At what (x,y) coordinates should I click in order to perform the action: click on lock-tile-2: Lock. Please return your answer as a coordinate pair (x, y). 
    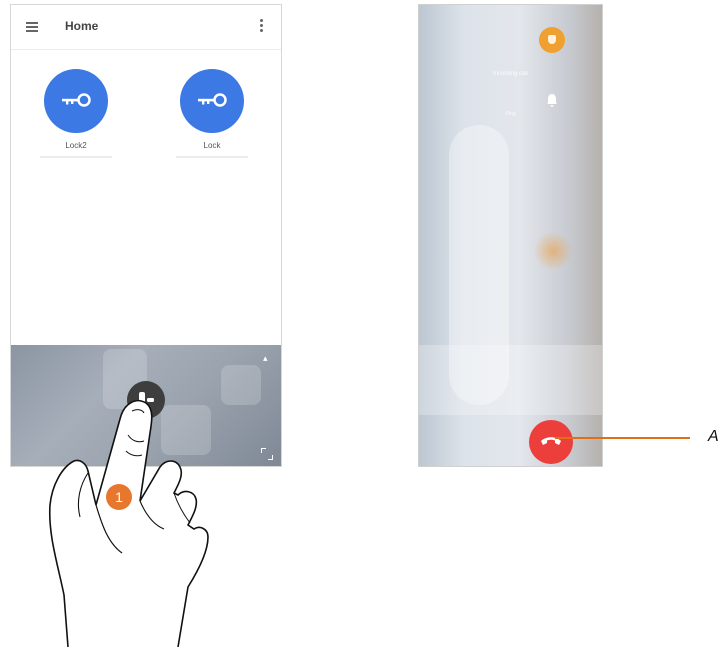
    Looking at the image, I should click on (212, 113).